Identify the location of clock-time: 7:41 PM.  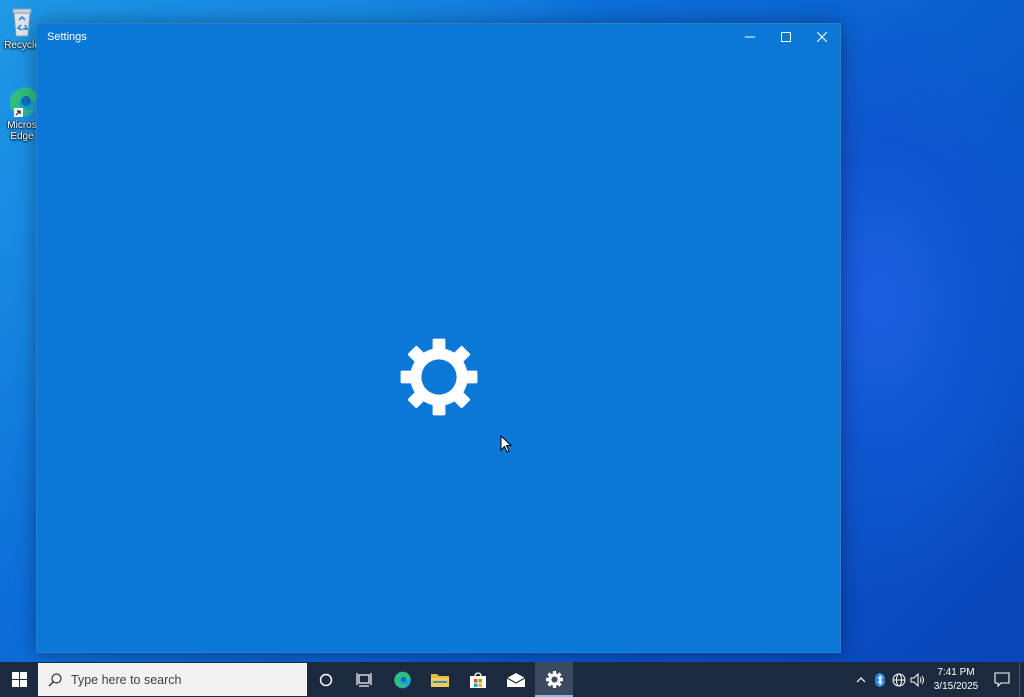
(956, 672).